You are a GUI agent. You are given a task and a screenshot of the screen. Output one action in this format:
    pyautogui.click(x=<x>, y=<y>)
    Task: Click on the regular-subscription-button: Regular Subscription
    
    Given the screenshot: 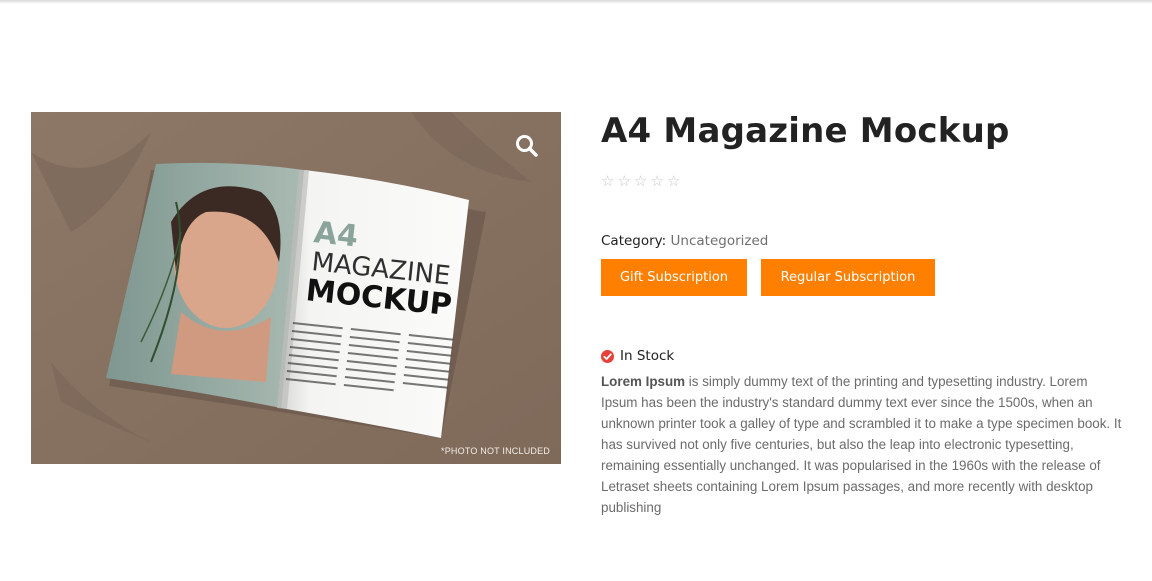 What is the action you would take?
    pyautogui.click(x=848, y=277)
    